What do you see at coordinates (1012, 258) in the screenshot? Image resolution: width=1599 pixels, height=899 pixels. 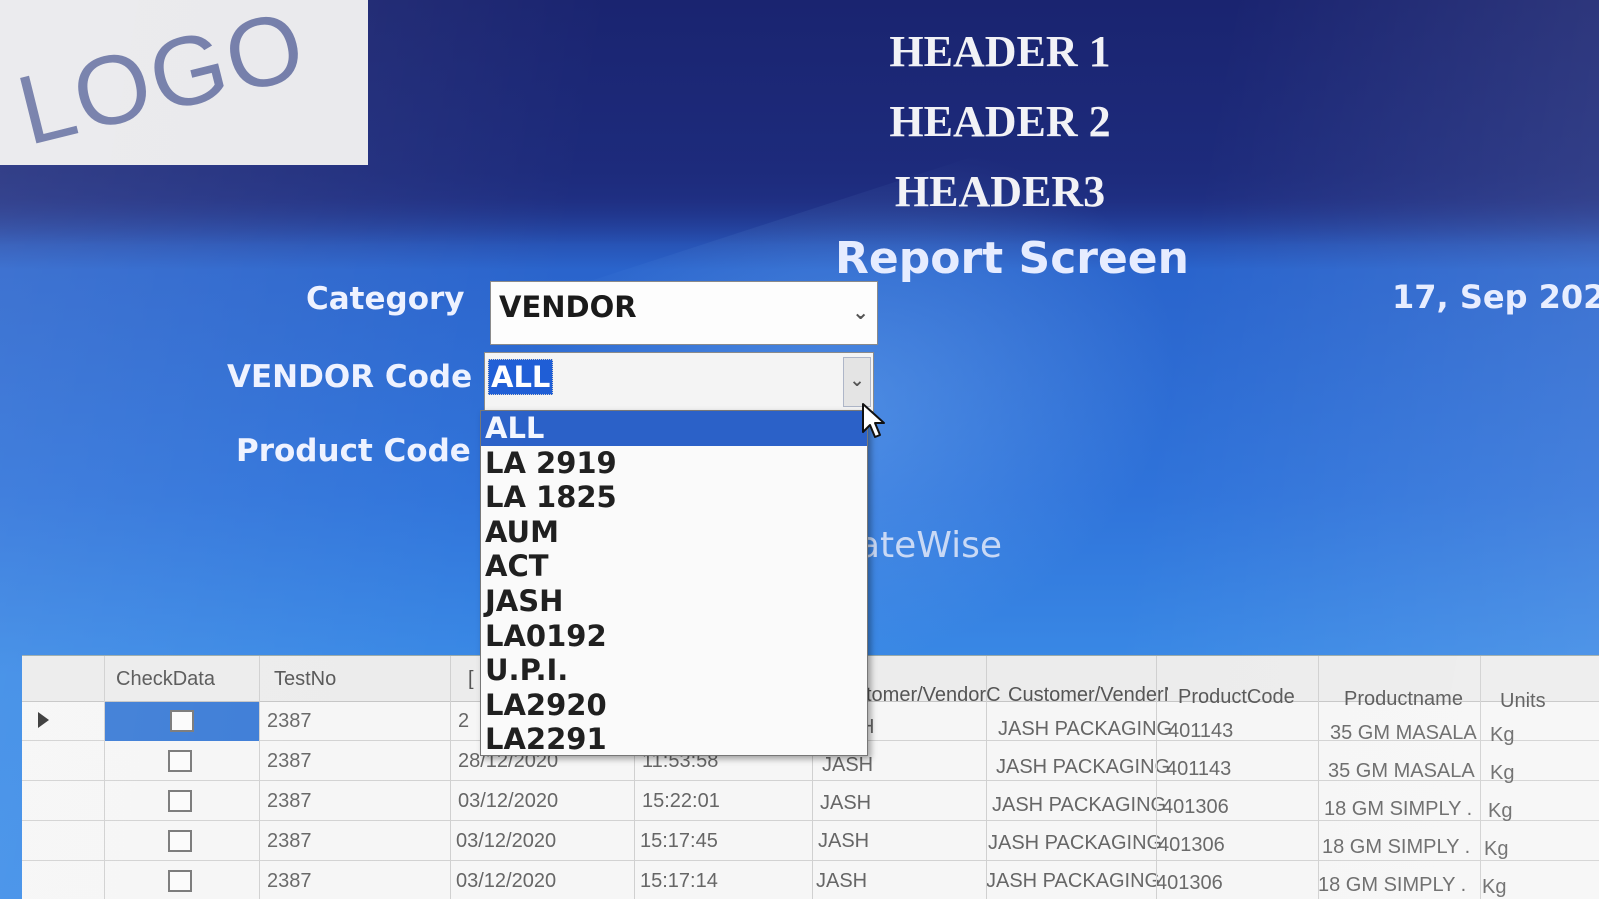 I see `page-title: Report Screen` at bounding box center [1012, 258].